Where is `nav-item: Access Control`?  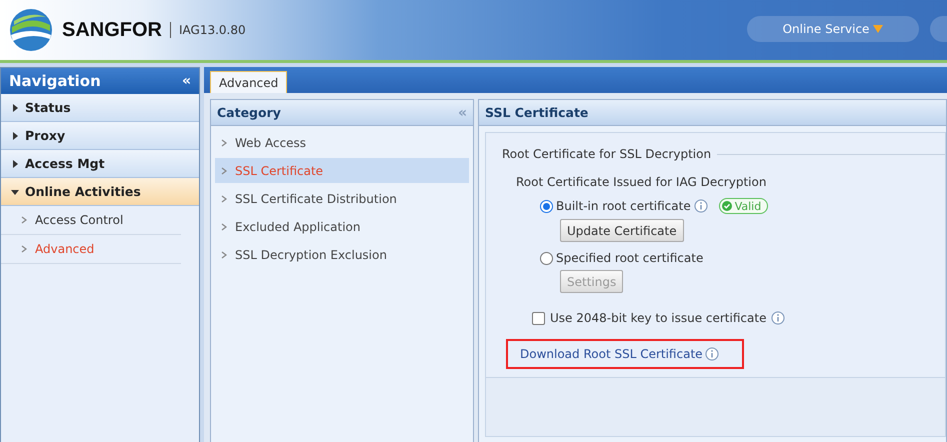
nav-item: Access Control is located at coordinates (91, 220).